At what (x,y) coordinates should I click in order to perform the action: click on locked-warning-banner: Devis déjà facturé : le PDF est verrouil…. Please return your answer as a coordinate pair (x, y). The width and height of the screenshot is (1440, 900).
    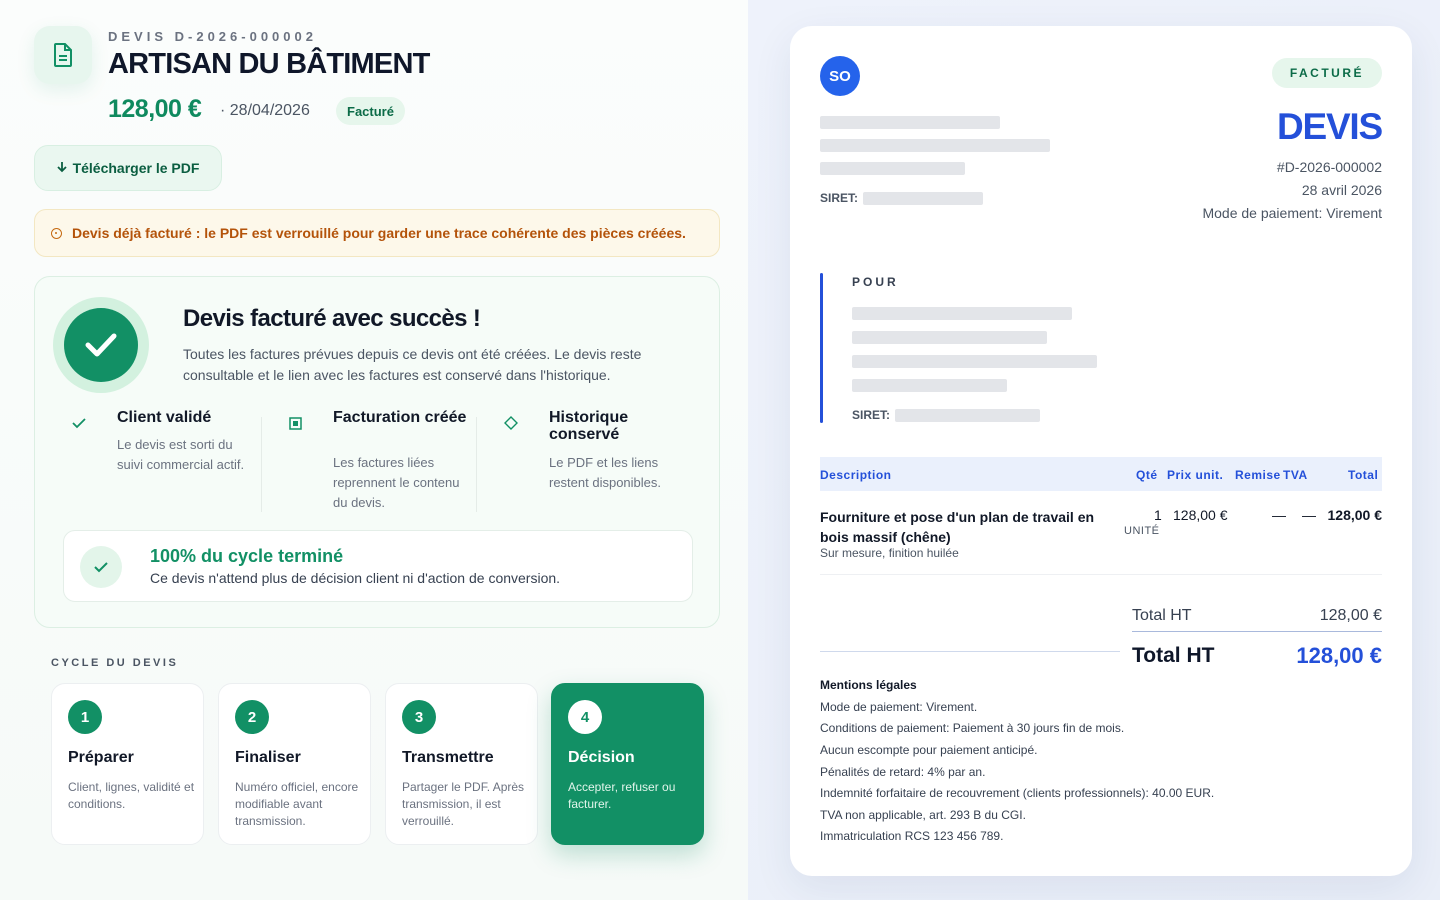
    Looking at the image, I should click on (377, 233).